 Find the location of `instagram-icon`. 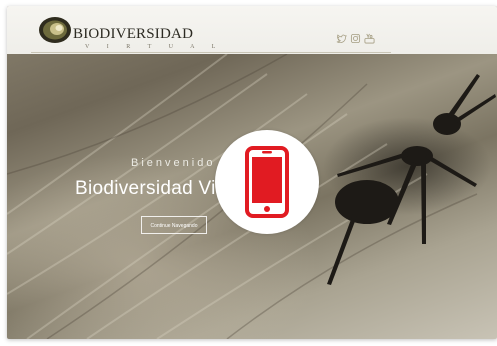

instagram-icon is located at coordinates (355, 38).